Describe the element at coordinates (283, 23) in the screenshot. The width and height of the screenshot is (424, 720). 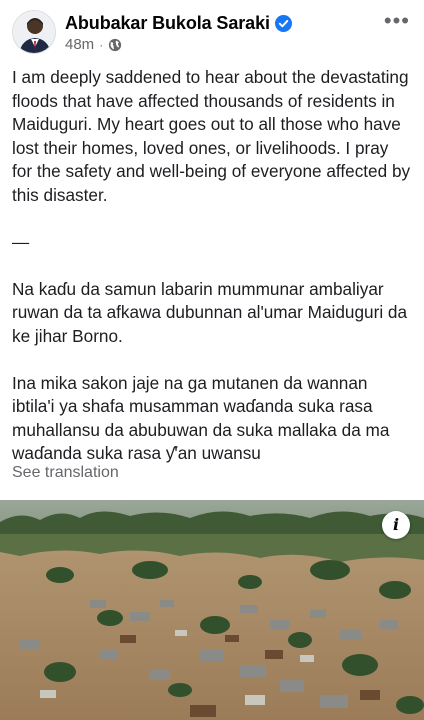
I see `verified-badge-icon` at that location.